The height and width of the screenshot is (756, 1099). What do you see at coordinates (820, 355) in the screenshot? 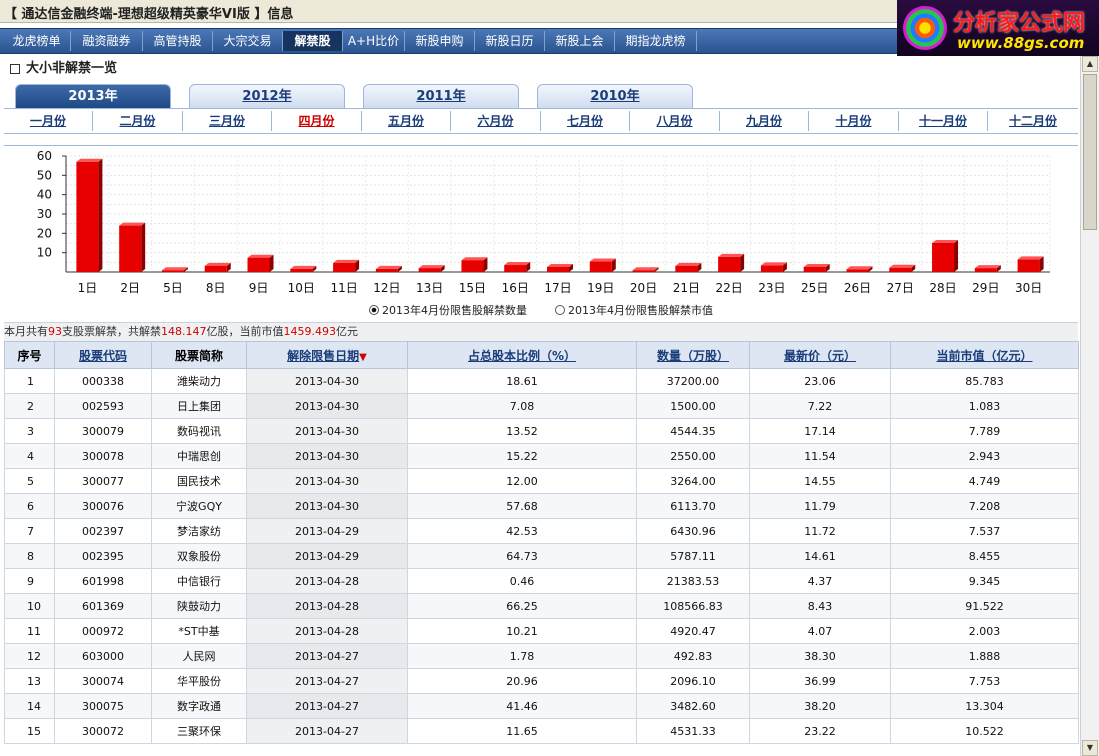
I see `col-header-price: 最新价（元）` at bounding box center [820, 355].